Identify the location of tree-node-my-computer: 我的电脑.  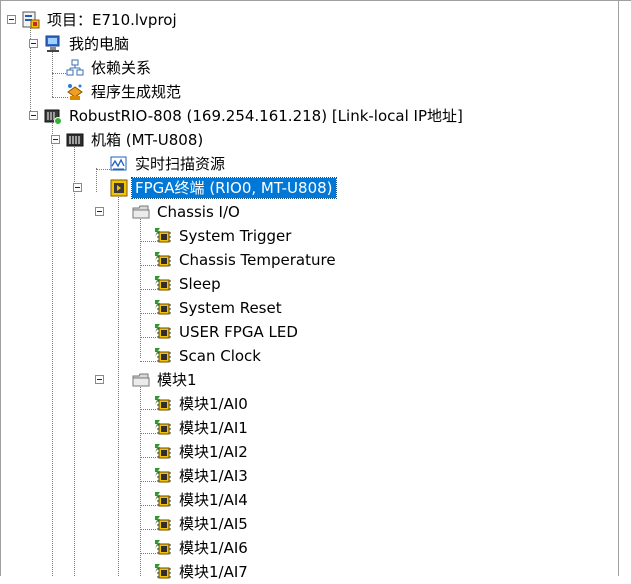
(88, 44).